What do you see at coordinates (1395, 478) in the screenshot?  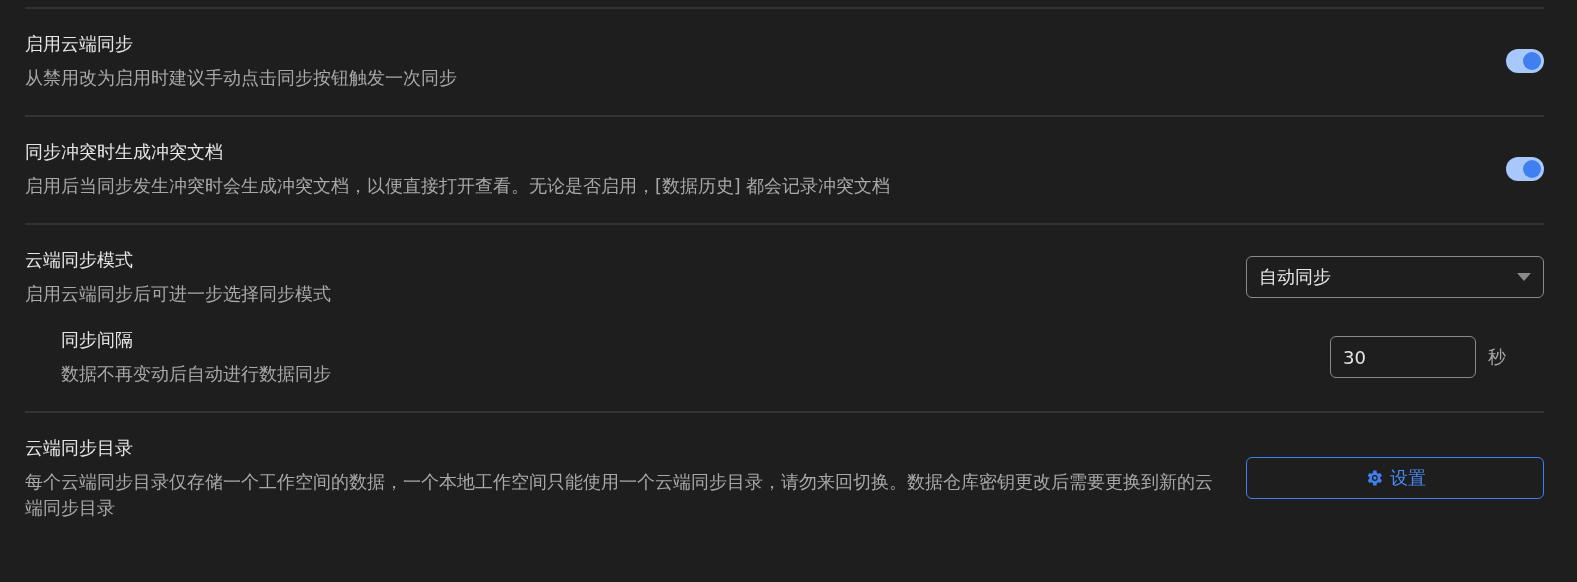 I see `settings-button: 设置` at bounding box center [1395, 478].